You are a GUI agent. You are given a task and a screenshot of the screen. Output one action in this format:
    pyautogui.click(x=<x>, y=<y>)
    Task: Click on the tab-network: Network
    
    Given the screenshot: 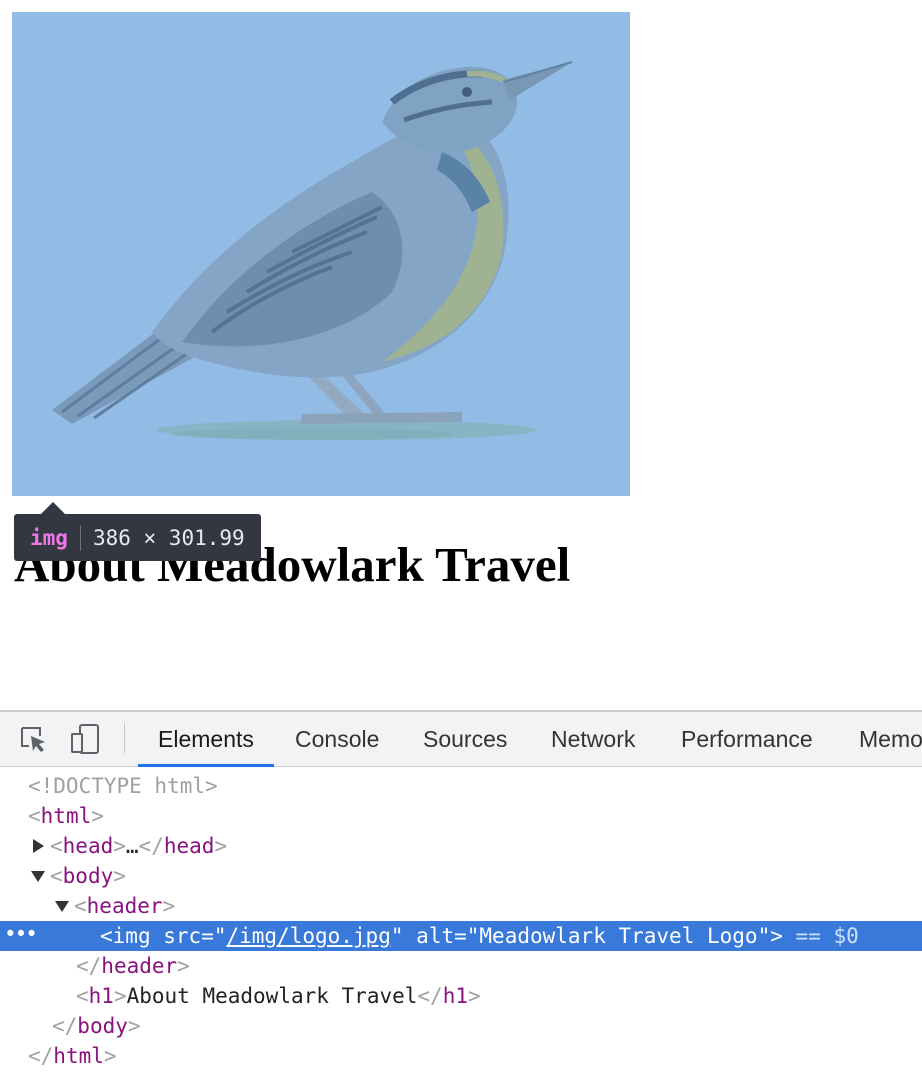 What is the action you would take?
    pyautogui.click(x=593, y=739)
    